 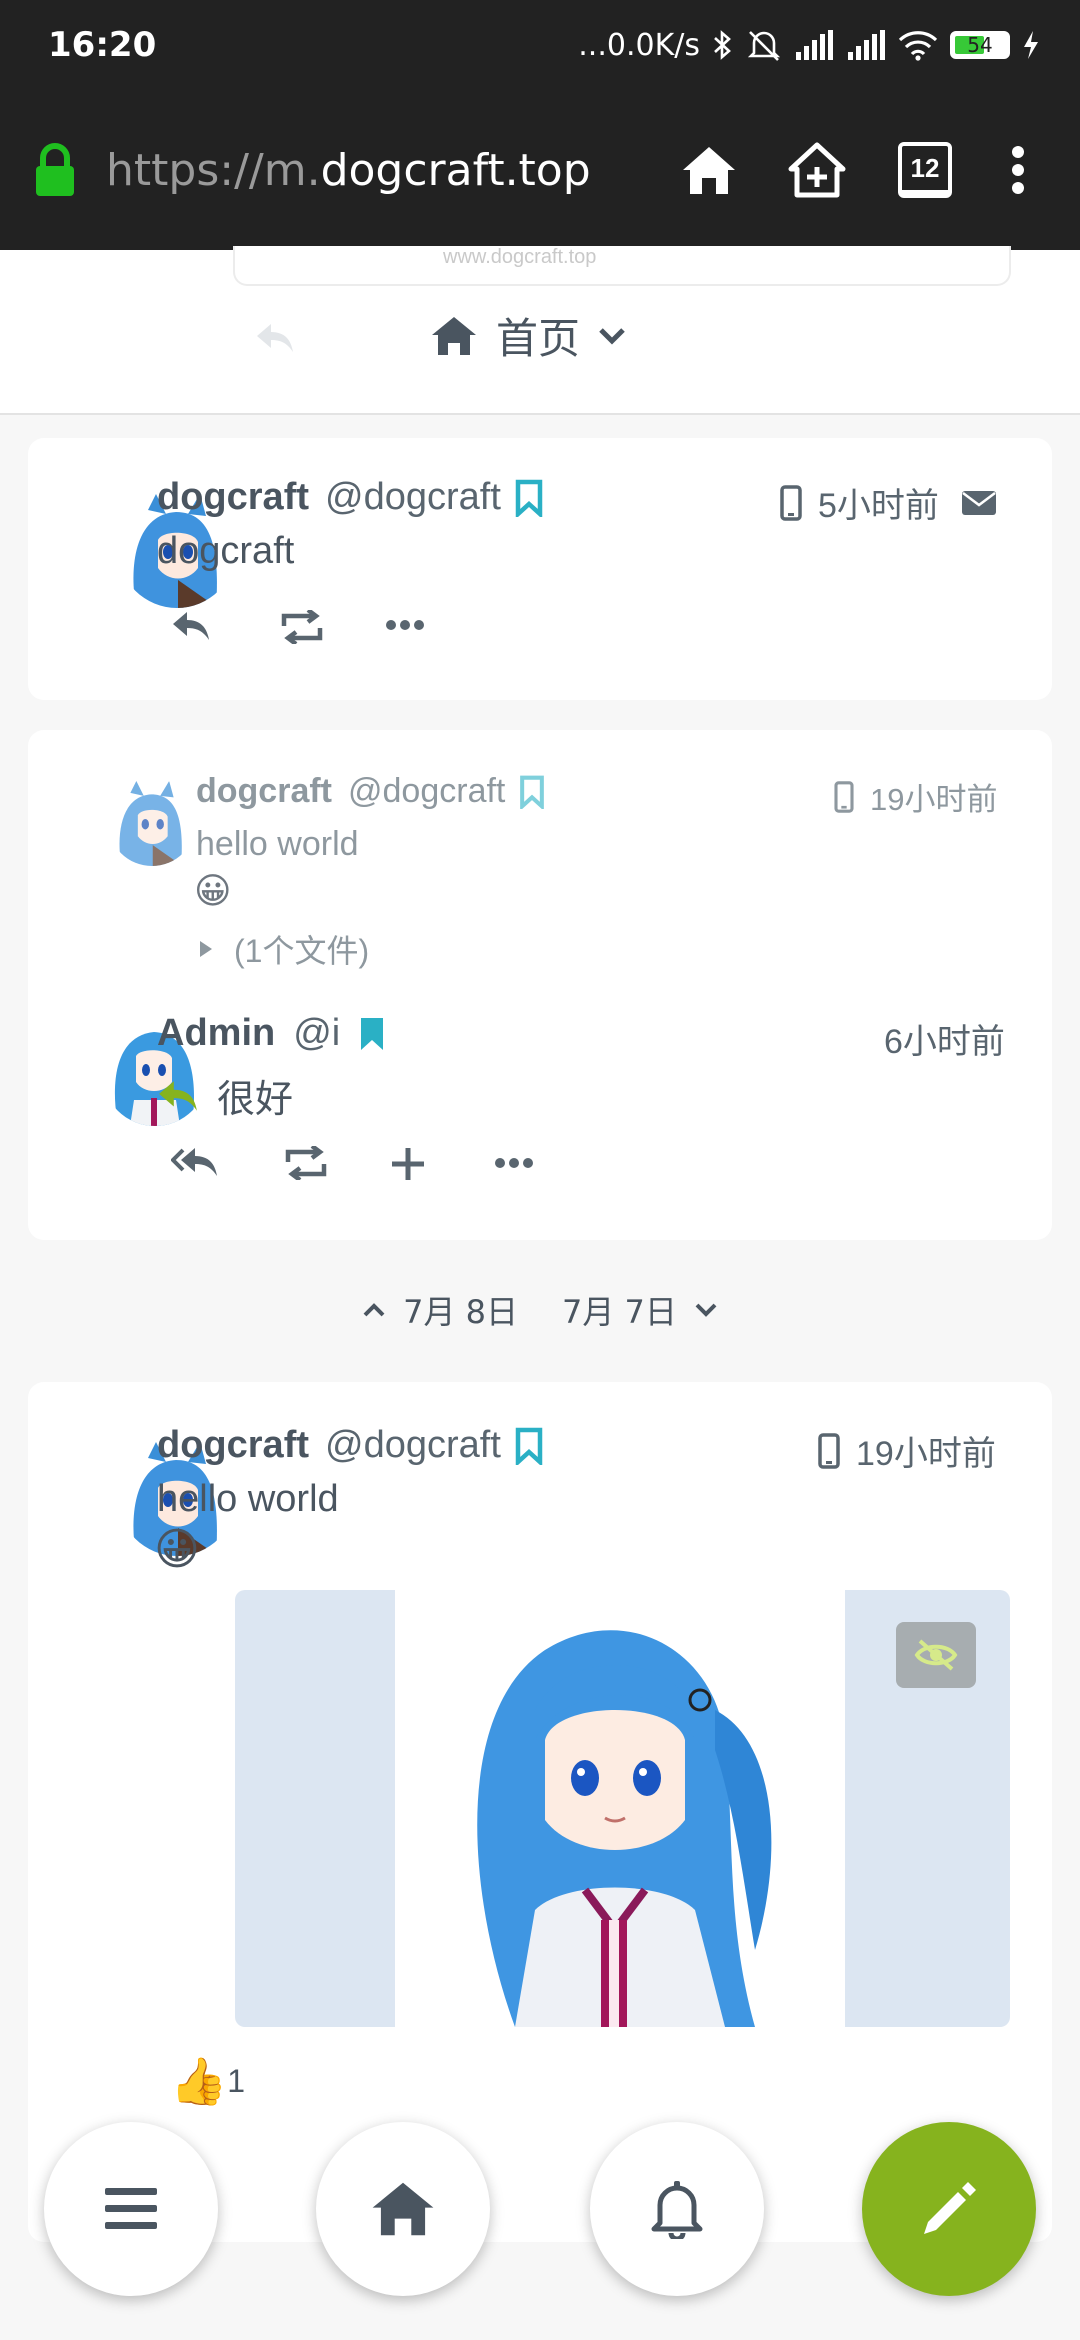 I want to click on post-card: dogcraft @dogcraft 5小时前 dogcraft, so click(x=540, y=569).